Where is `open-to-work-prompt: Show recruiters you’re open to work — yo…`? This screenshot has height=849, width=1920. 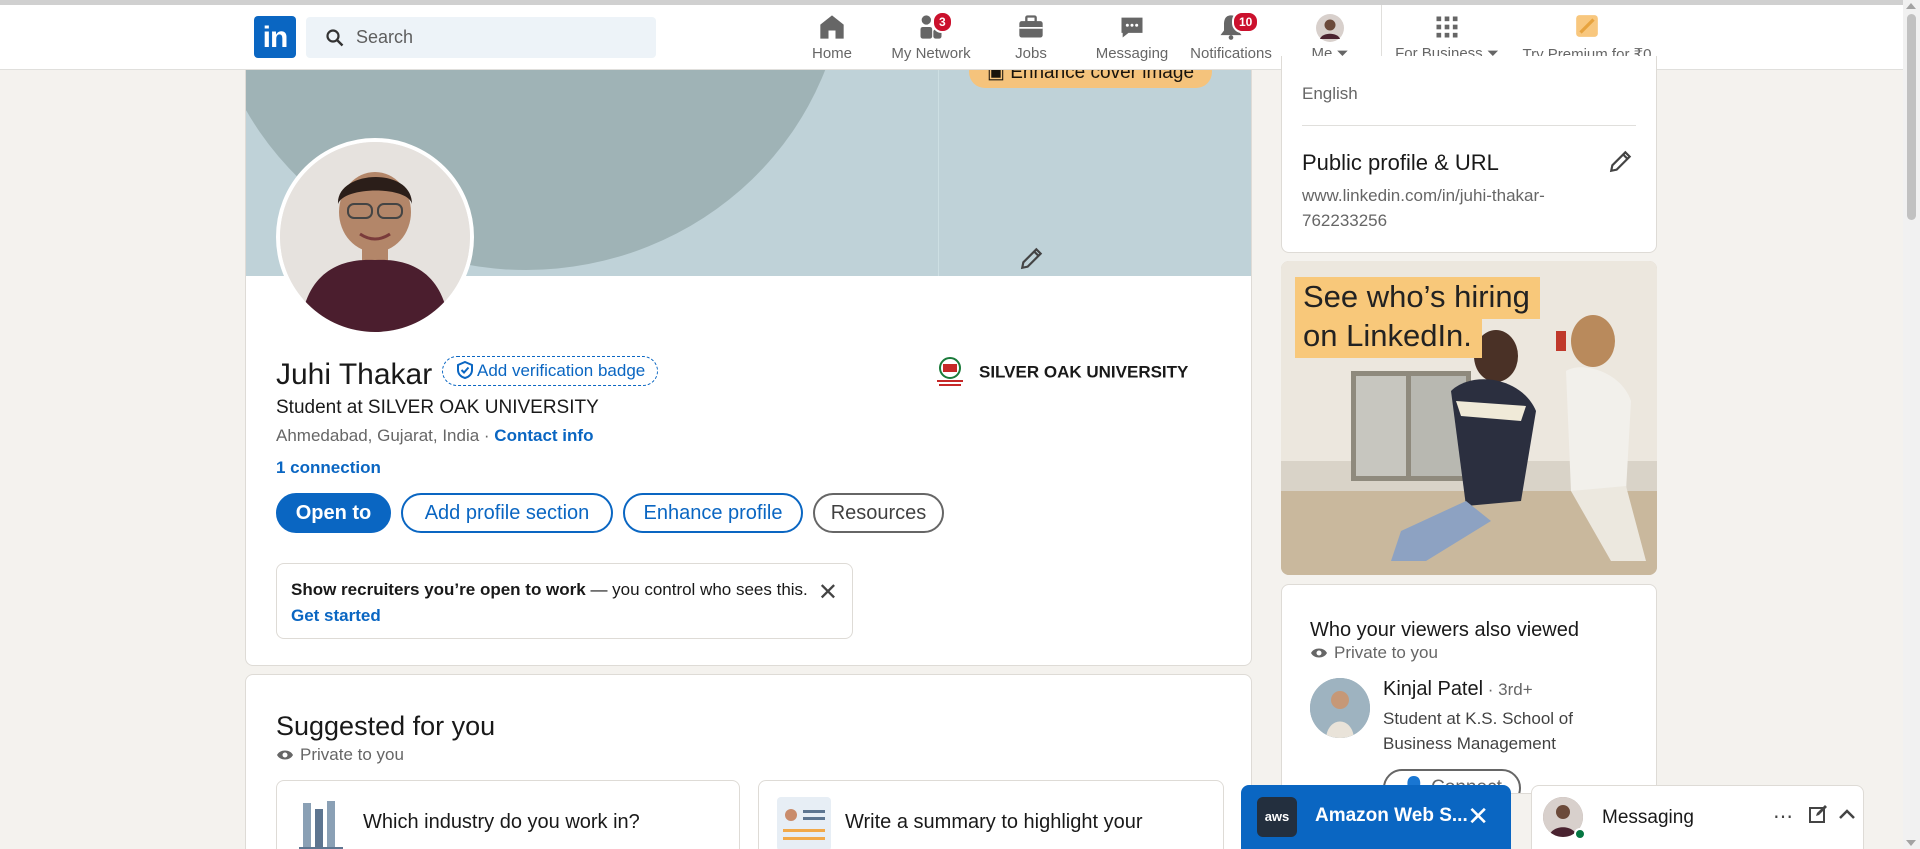
open-to-work-prompt: Show recruiters you’re open to work — yo… is located at coordinates (564, 601).